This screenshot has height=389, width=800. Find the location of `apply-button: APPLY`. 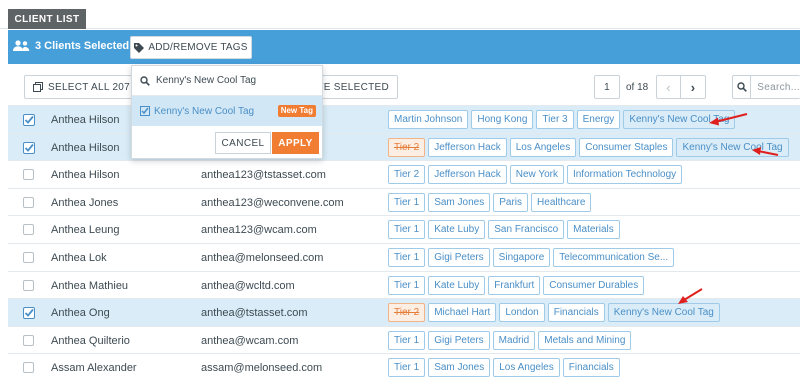

apply-button: APPLY is located at coordinates (295, 143).